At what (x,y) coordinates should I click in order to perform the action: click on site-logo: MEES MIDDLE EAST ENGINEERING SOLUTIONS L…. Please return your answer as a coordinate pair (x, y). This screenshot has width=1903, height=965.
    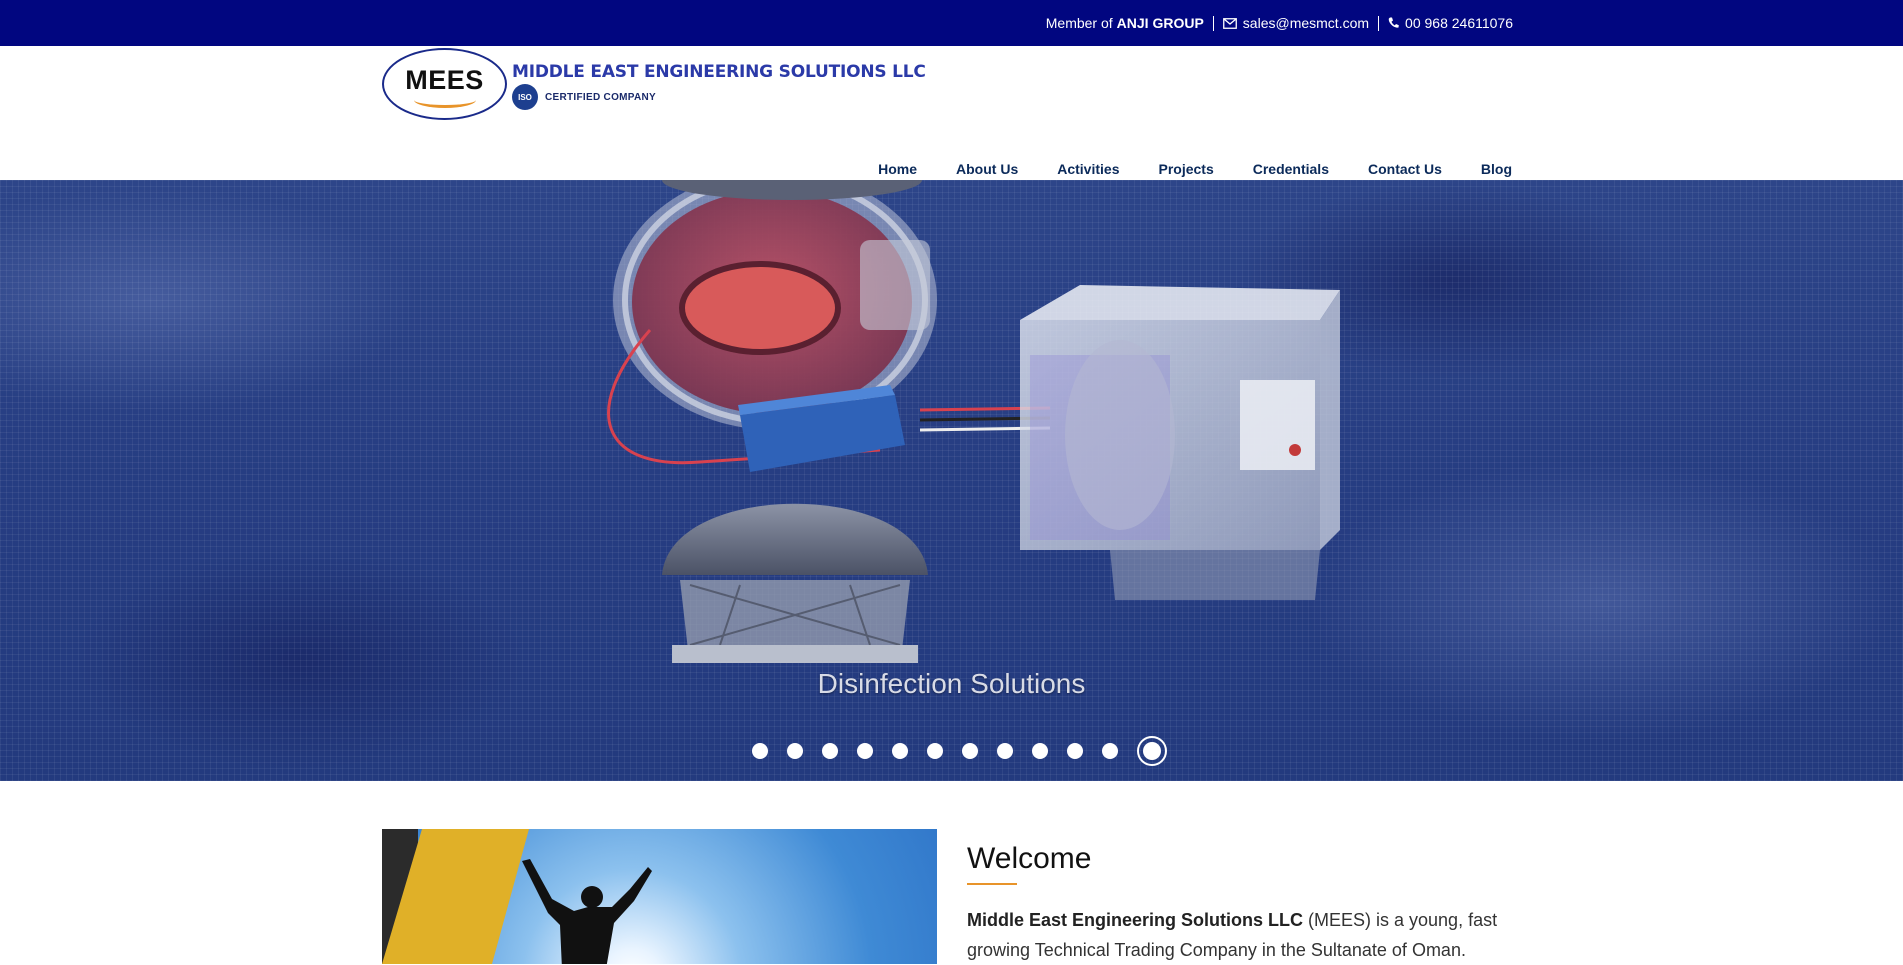
    Looking at the image, I should click on (654, 84).